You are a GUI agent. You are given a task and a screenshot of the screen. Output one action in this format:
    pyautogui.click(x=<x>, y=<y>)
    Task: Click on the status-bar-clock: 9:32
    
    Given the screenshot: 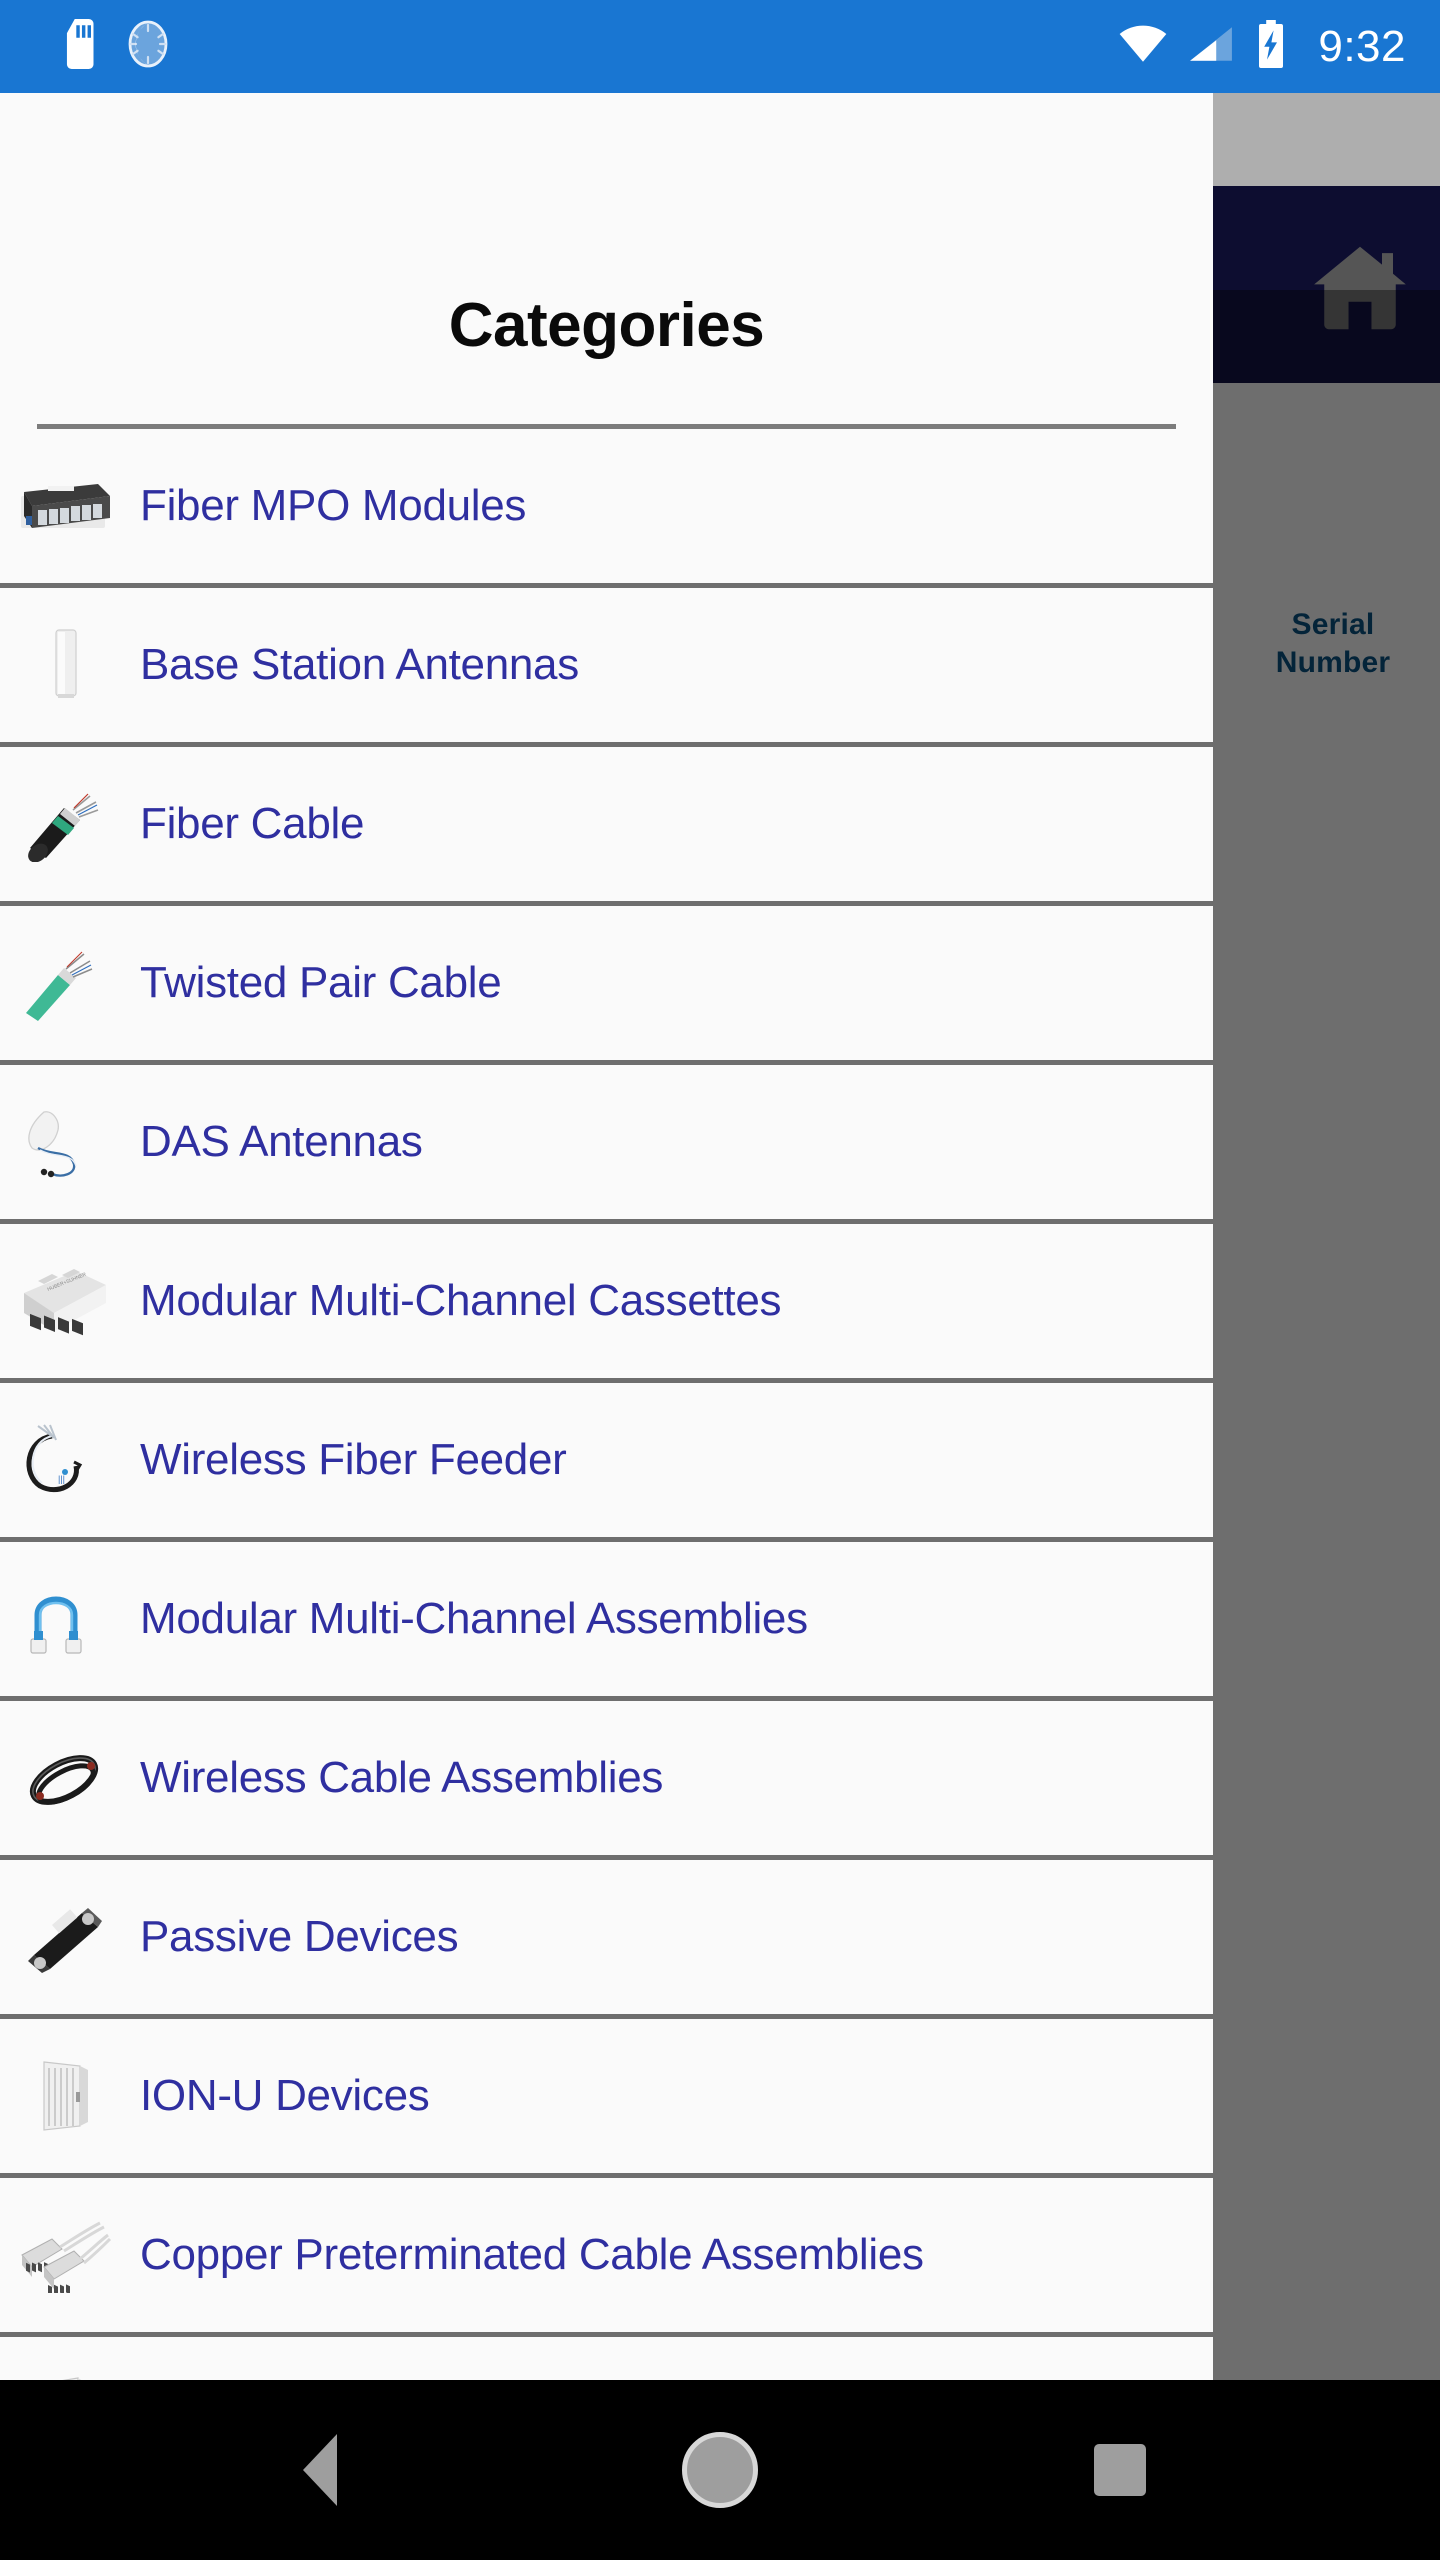 What is the action you would take?
    pyautogui.click(x=1362, y=46)
    